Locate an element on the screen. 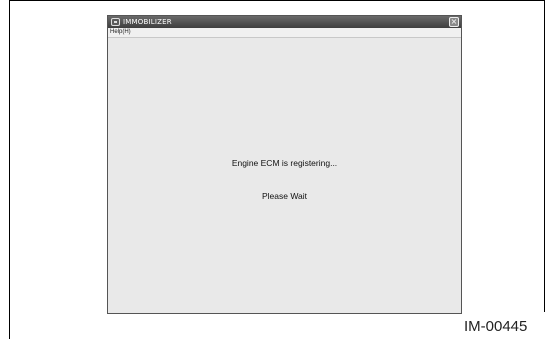  window-title: IMMOBILIZER is located at coordinates (147, 22).